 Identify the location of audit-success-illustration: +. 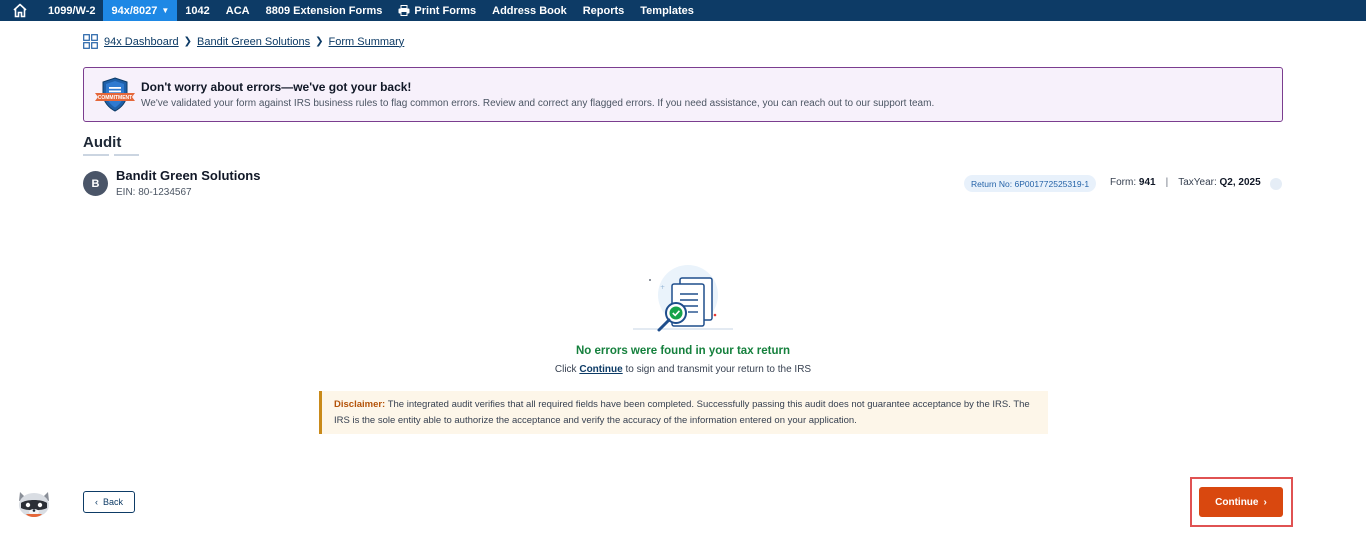
(683, 300).